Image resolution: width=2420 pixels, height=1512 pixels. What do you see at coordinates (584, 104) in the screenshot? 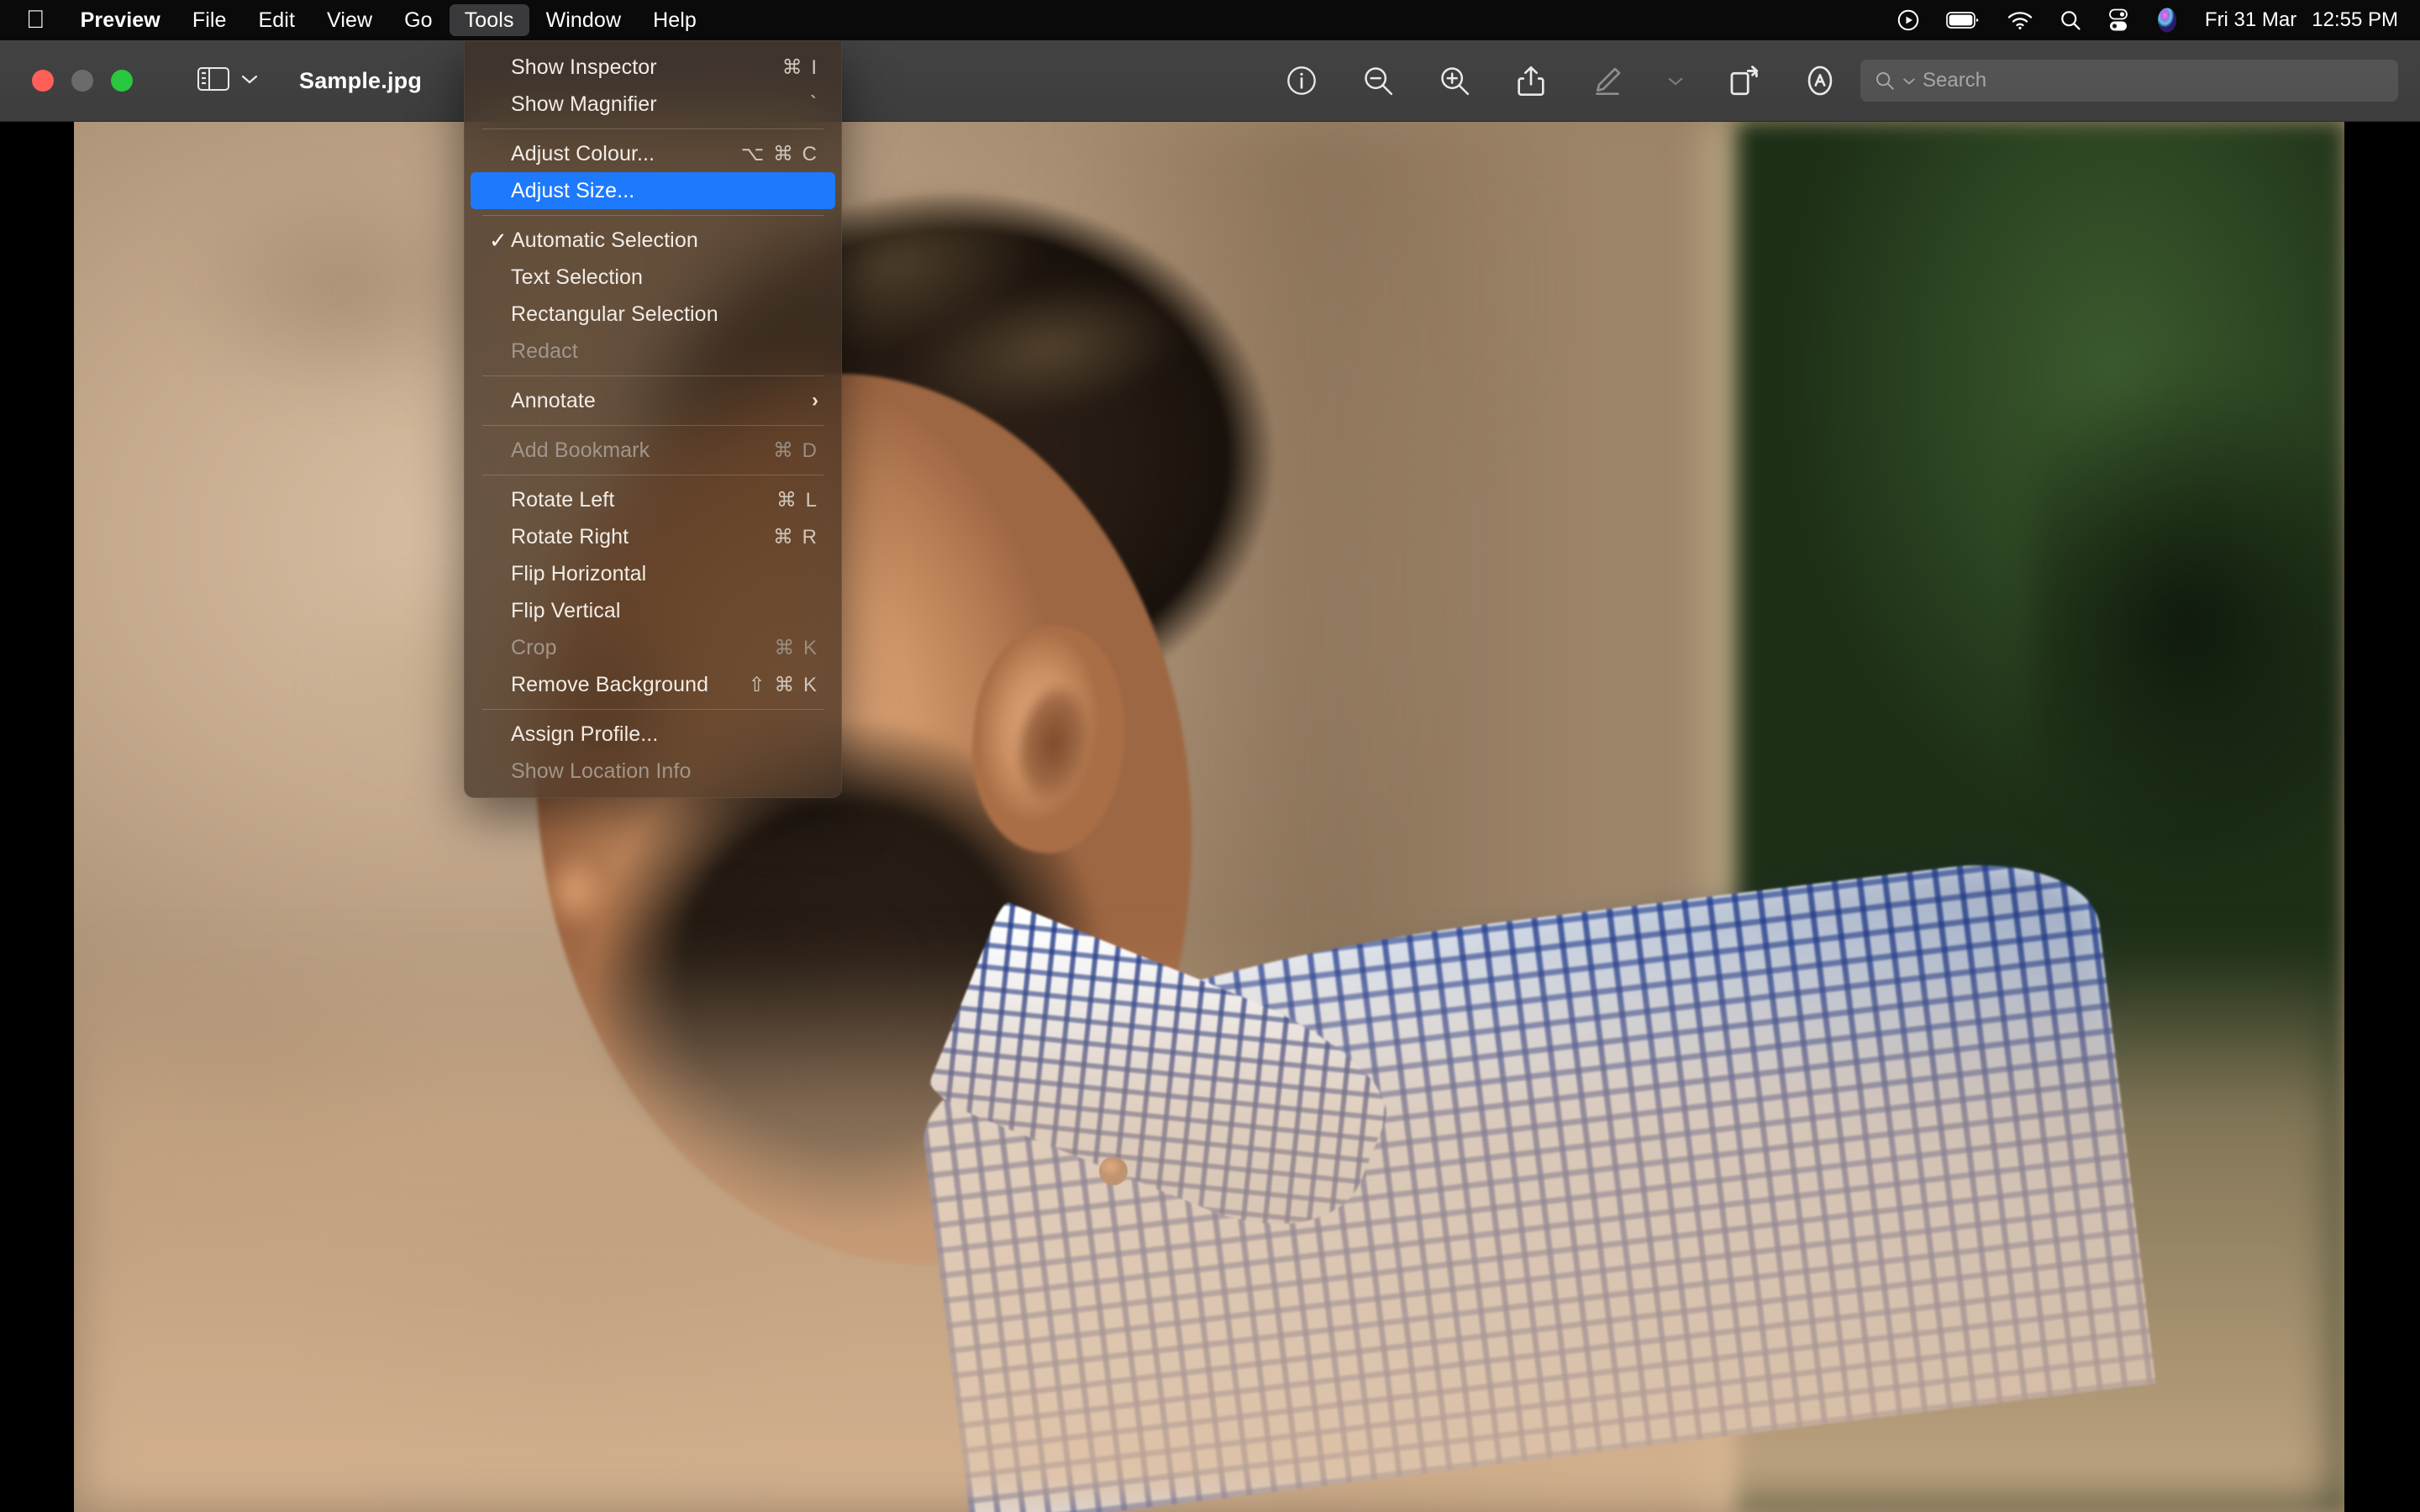
I see `menu-item-label: Show Magnifier` at bounding box center [584, 104].